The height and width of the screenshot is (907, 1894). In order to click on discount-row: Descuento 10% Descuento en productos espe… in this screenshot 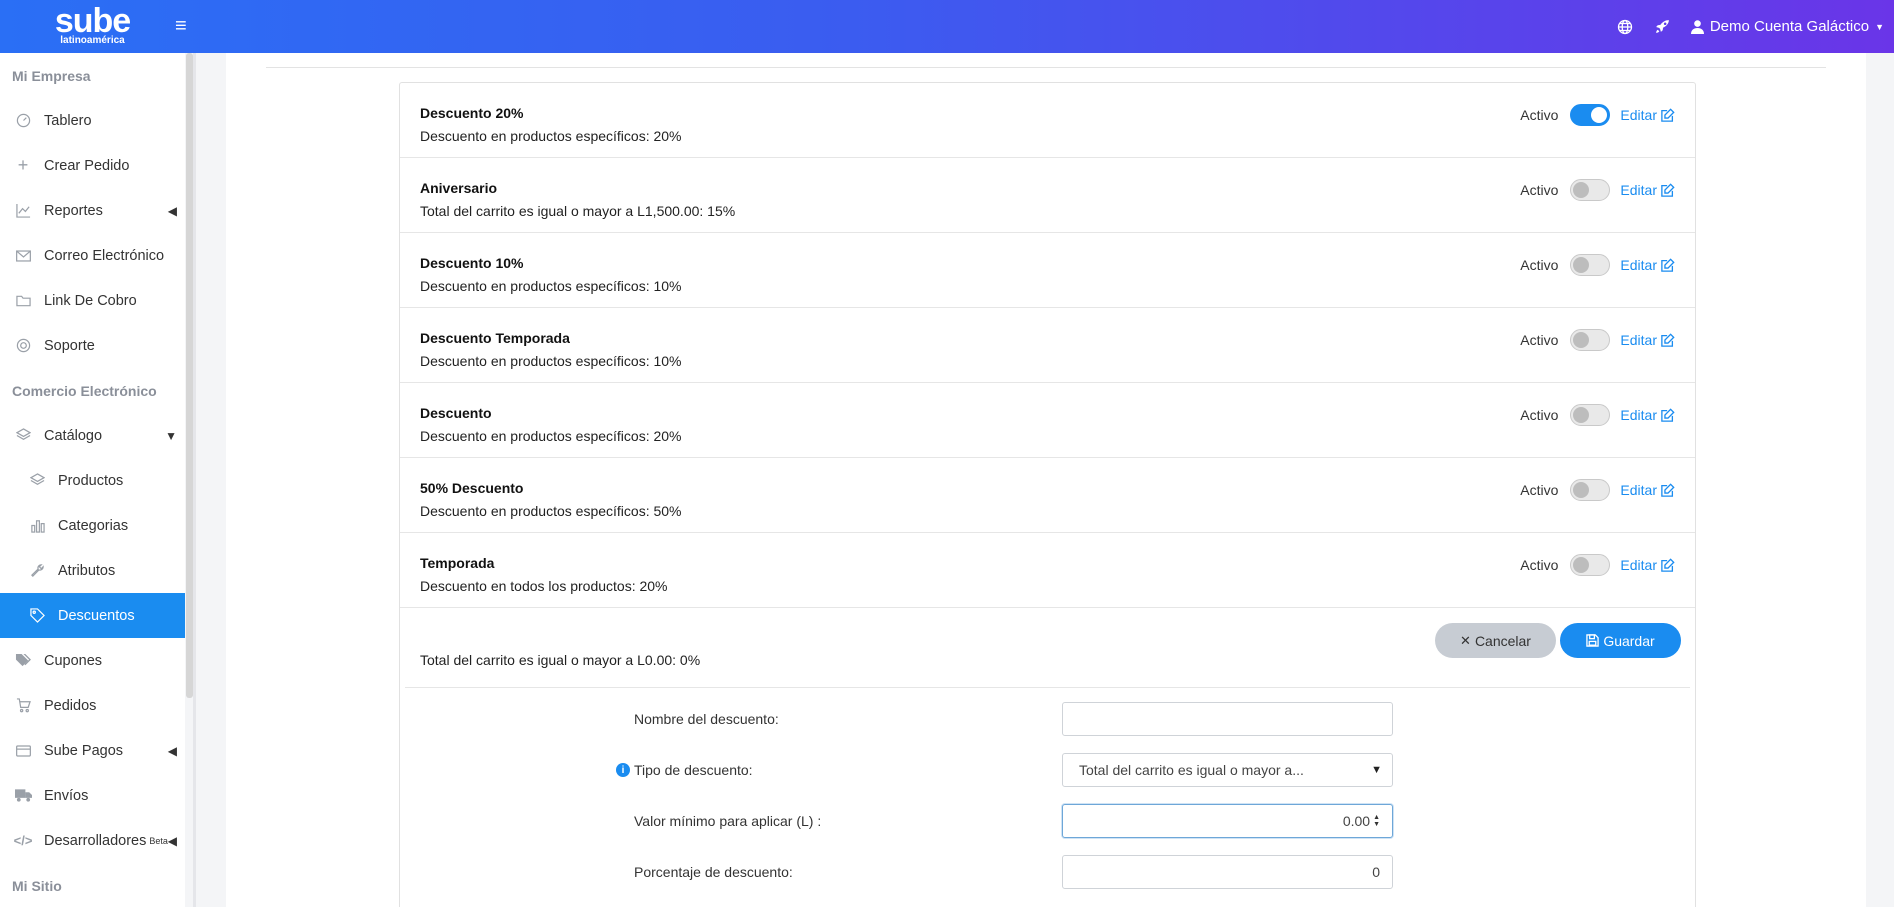, I will do `click(1047, 270)`.